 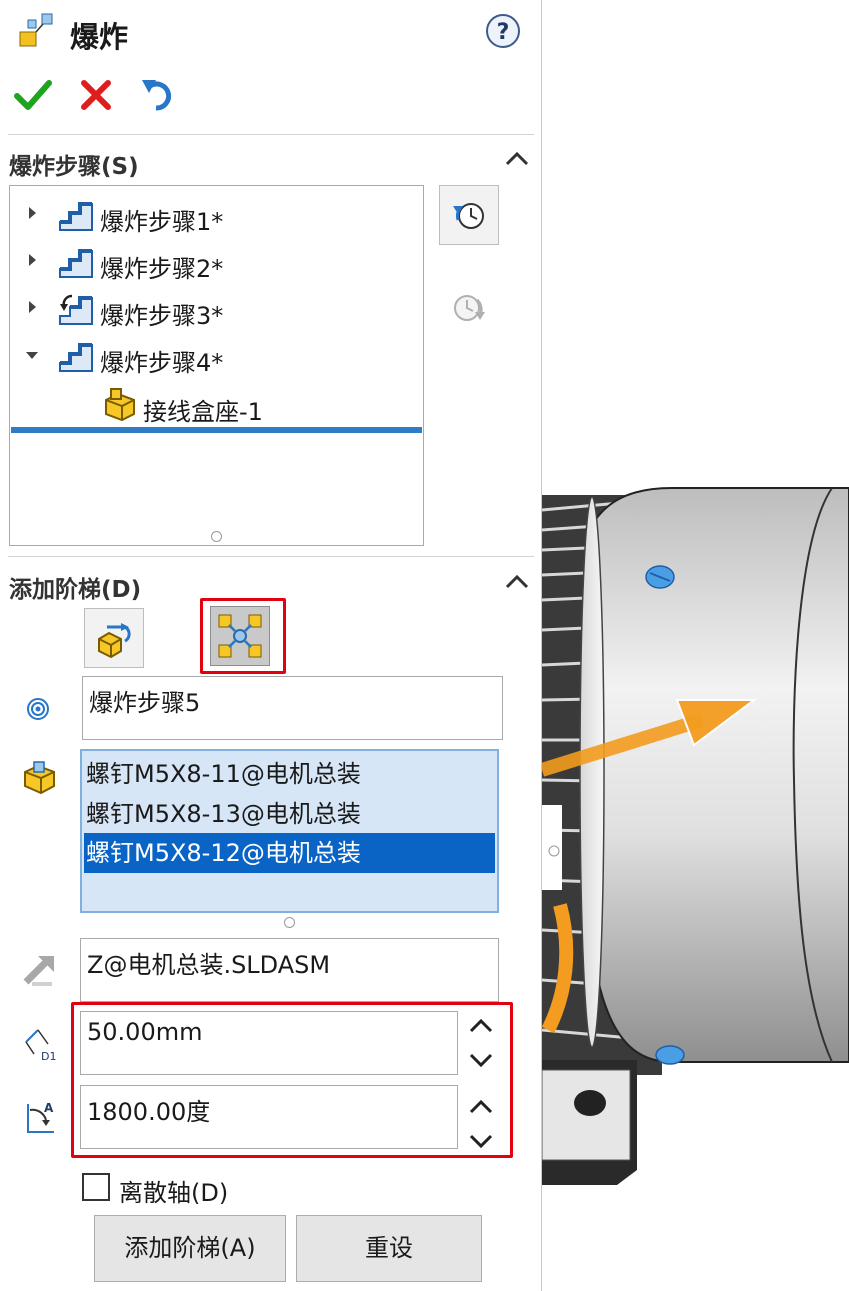 What do you see at coordinates (96, 1187) in the screenshot?
I see `discrete-axis-checkbox` at bounding box center [96, 1187].